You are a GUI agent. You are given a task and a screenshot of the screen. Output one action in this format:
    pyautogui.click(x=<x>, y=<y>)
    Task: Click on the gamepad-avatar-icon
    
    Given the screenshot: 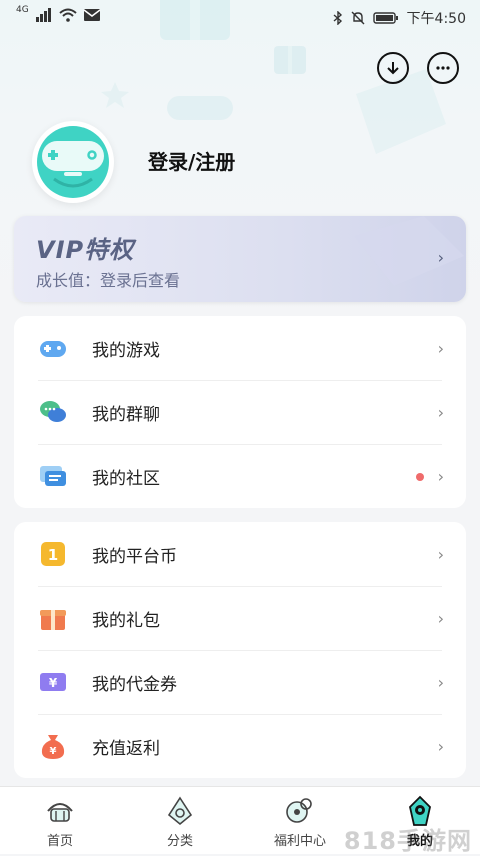 What is the action you would take?
    pyautogui.click(x=73, y=162)
    